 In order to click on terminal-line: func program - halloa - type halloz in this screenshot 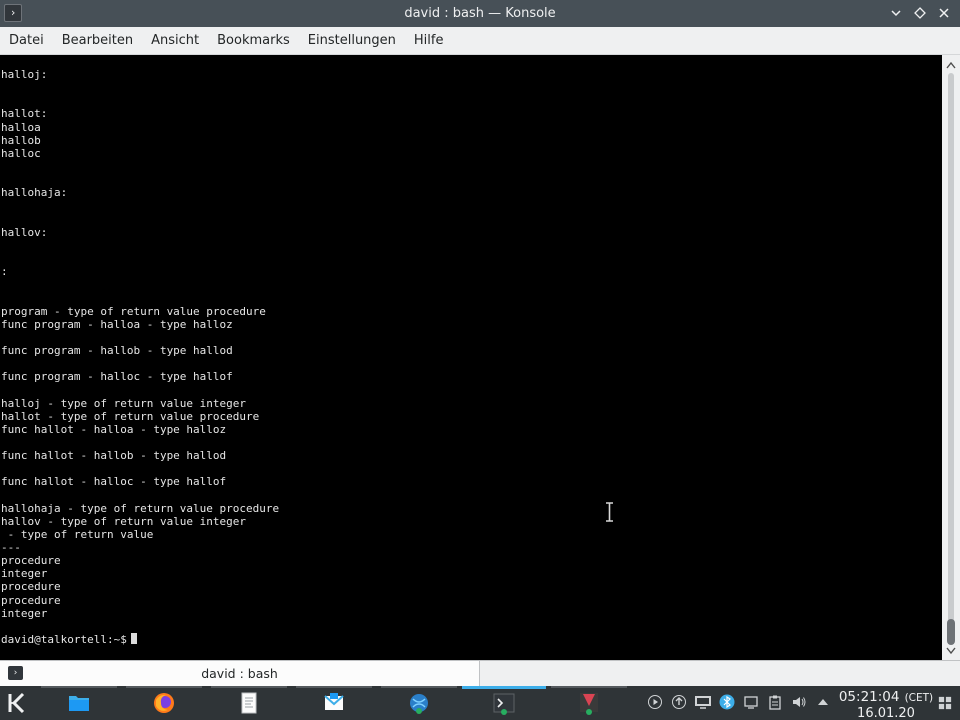, I will do `click(117, 324)`.